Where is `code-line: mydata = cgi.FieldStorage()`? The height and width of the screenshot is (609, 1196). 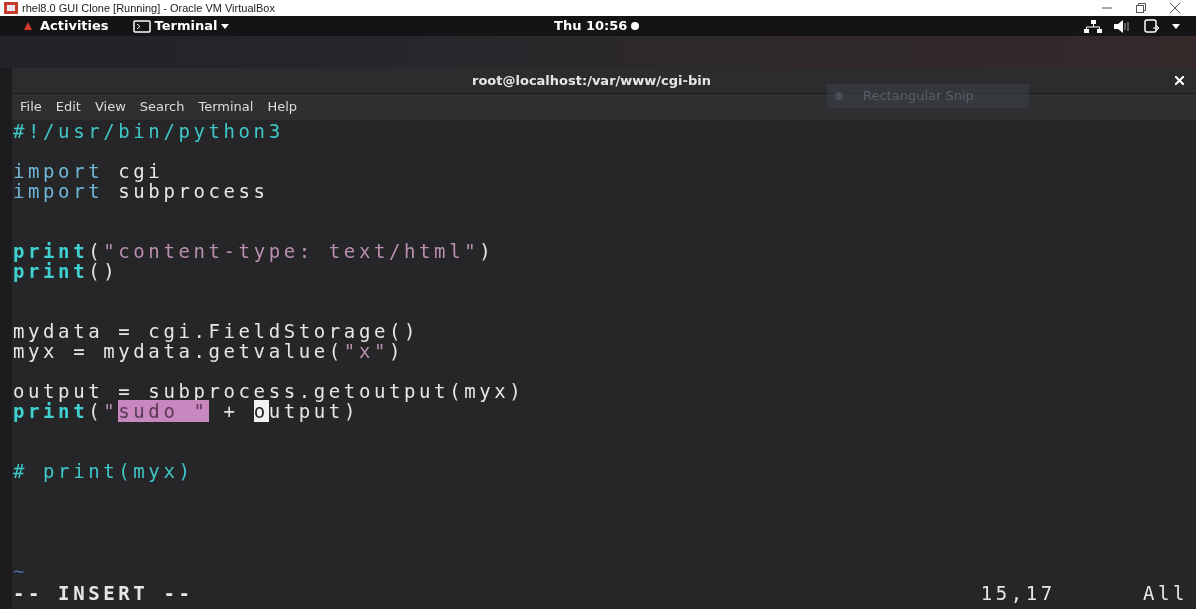
code-line: mydata = cgi.FieldStorage() is located at coordinates (216, 331).